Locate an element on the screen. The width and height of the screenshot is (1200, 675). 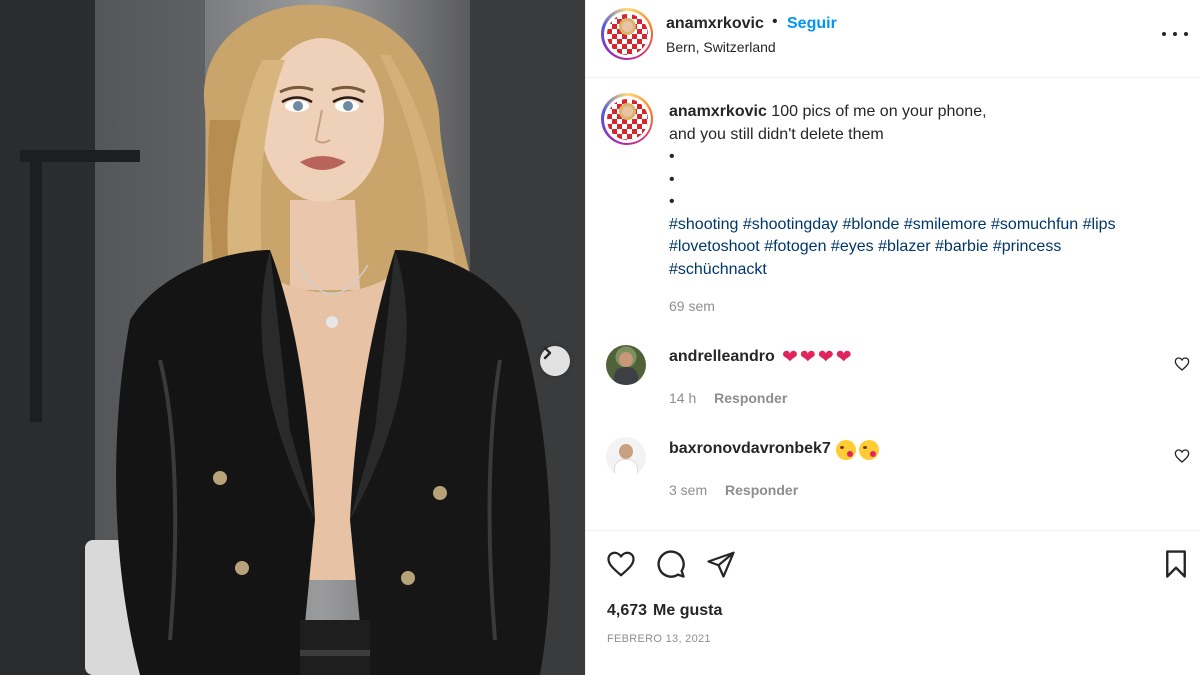
bookmark-icon is located at coordinates (1176, 564).